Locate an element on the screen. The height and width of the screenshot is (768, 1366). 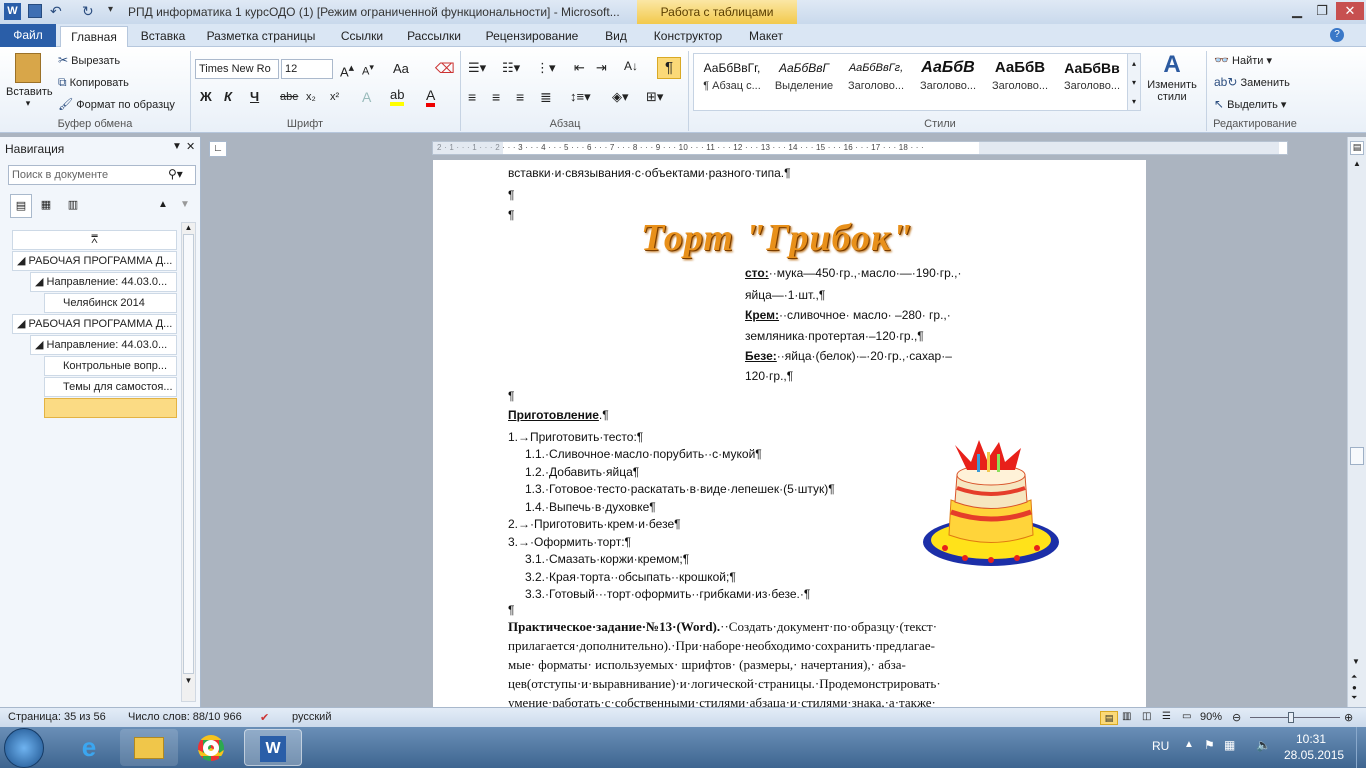
bullets-icon: ☰▾ is located at coordinates (477, 68).